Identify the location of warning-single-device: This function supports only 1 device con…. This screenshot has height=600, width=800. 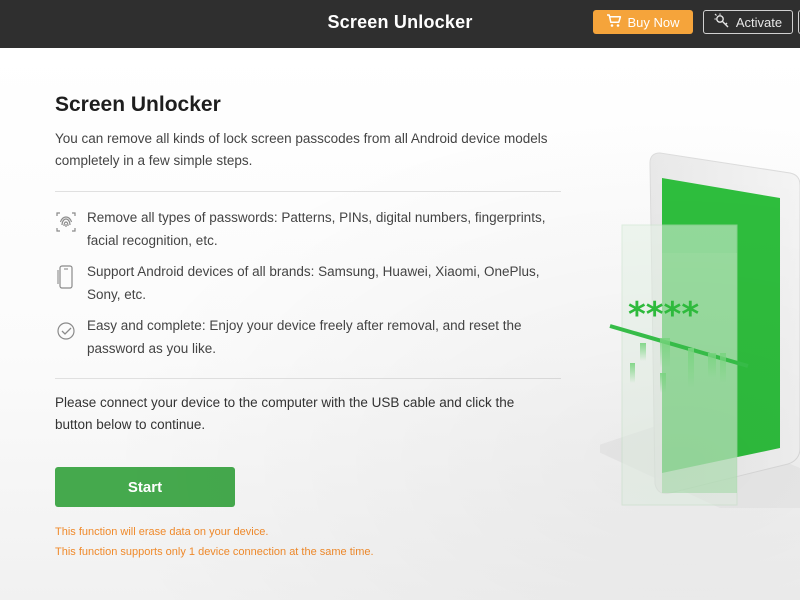
(214, 552).